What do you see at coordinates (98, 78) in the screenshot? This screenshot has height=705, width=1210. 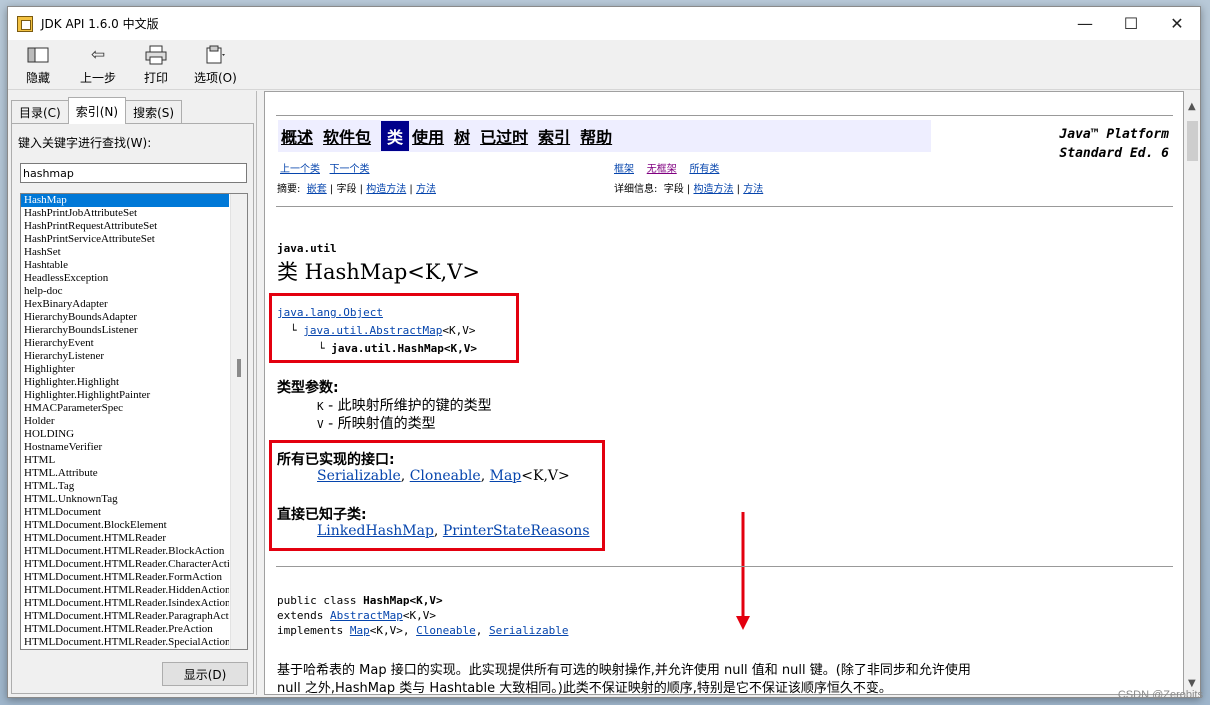 I see `back-label: 上一步` at bounding box center [98, 78].